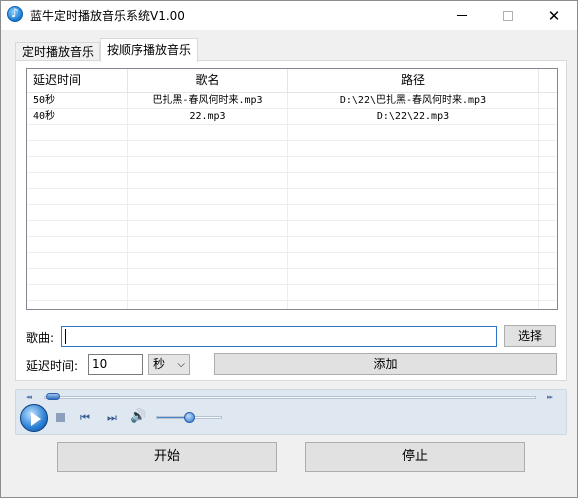 This screenshot has width=578, height=498. Describe the element at coordinates (548, 81) in the screenshot. I see `column-header-filler` at that location.